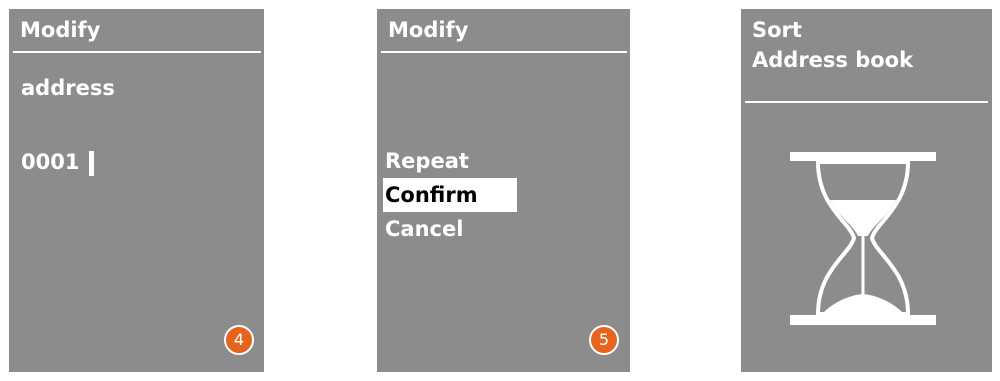  What do you see at coordinates (604, 340) in the screenshot?
I see `step-number-badge: 5` at bounding box center [604, 340].